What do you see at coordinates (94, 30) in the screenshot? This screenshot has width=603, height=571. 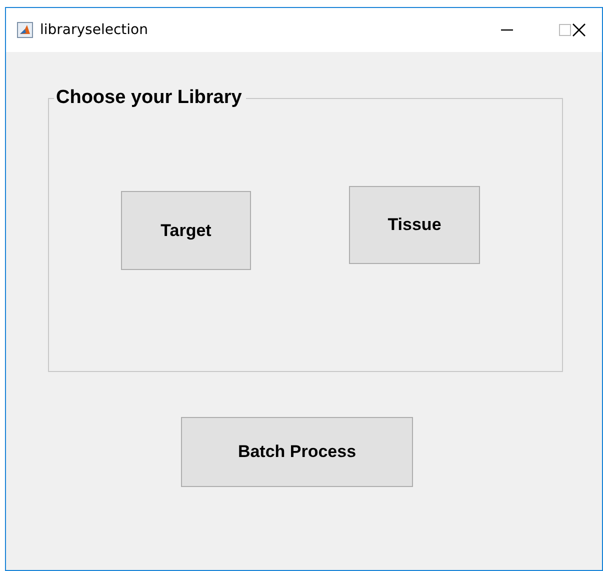 I see `window-title: libraryselection` at bounding box center [94, 30].